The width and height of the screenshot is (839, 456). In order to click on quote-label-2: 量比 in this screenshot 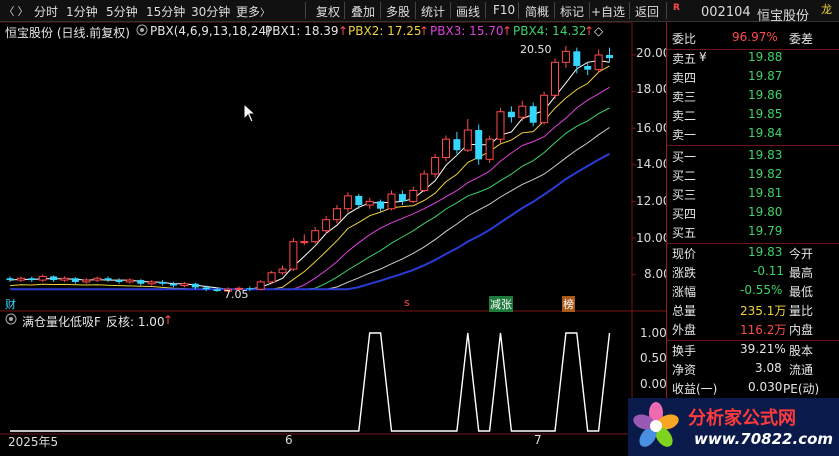, I will do `click(801, 311)`.